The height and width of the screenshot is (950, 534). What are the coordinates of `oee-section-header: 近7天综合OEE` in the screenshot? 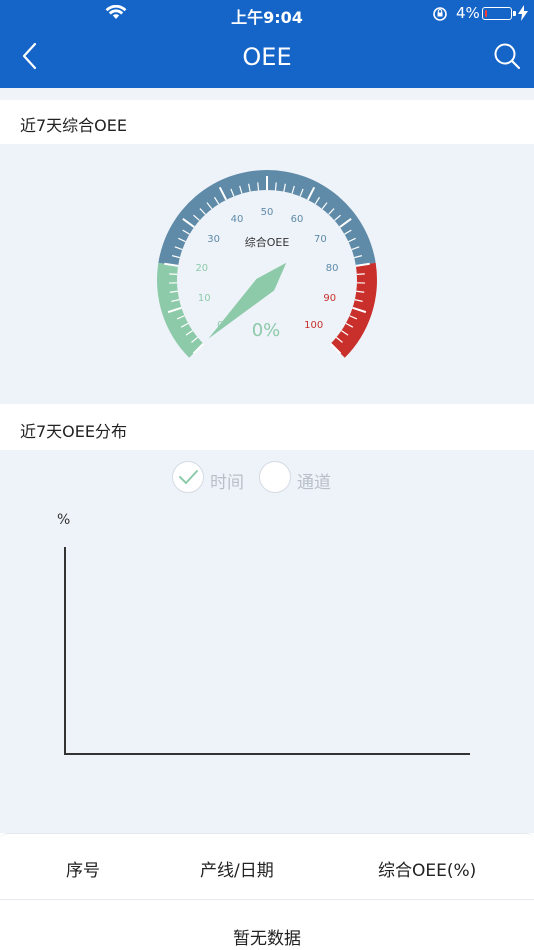 It's located at (267, 122).